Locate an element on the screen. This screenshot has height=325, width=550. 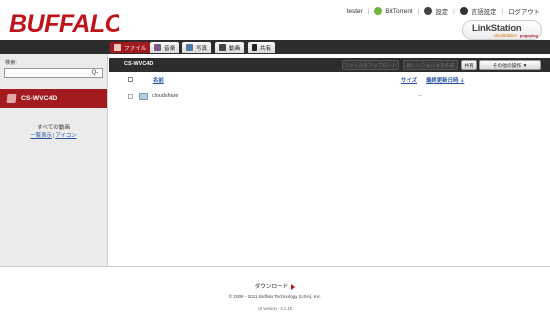
view-mode-links: 一覧表示|アイコン is located at coordinates (53, 135).